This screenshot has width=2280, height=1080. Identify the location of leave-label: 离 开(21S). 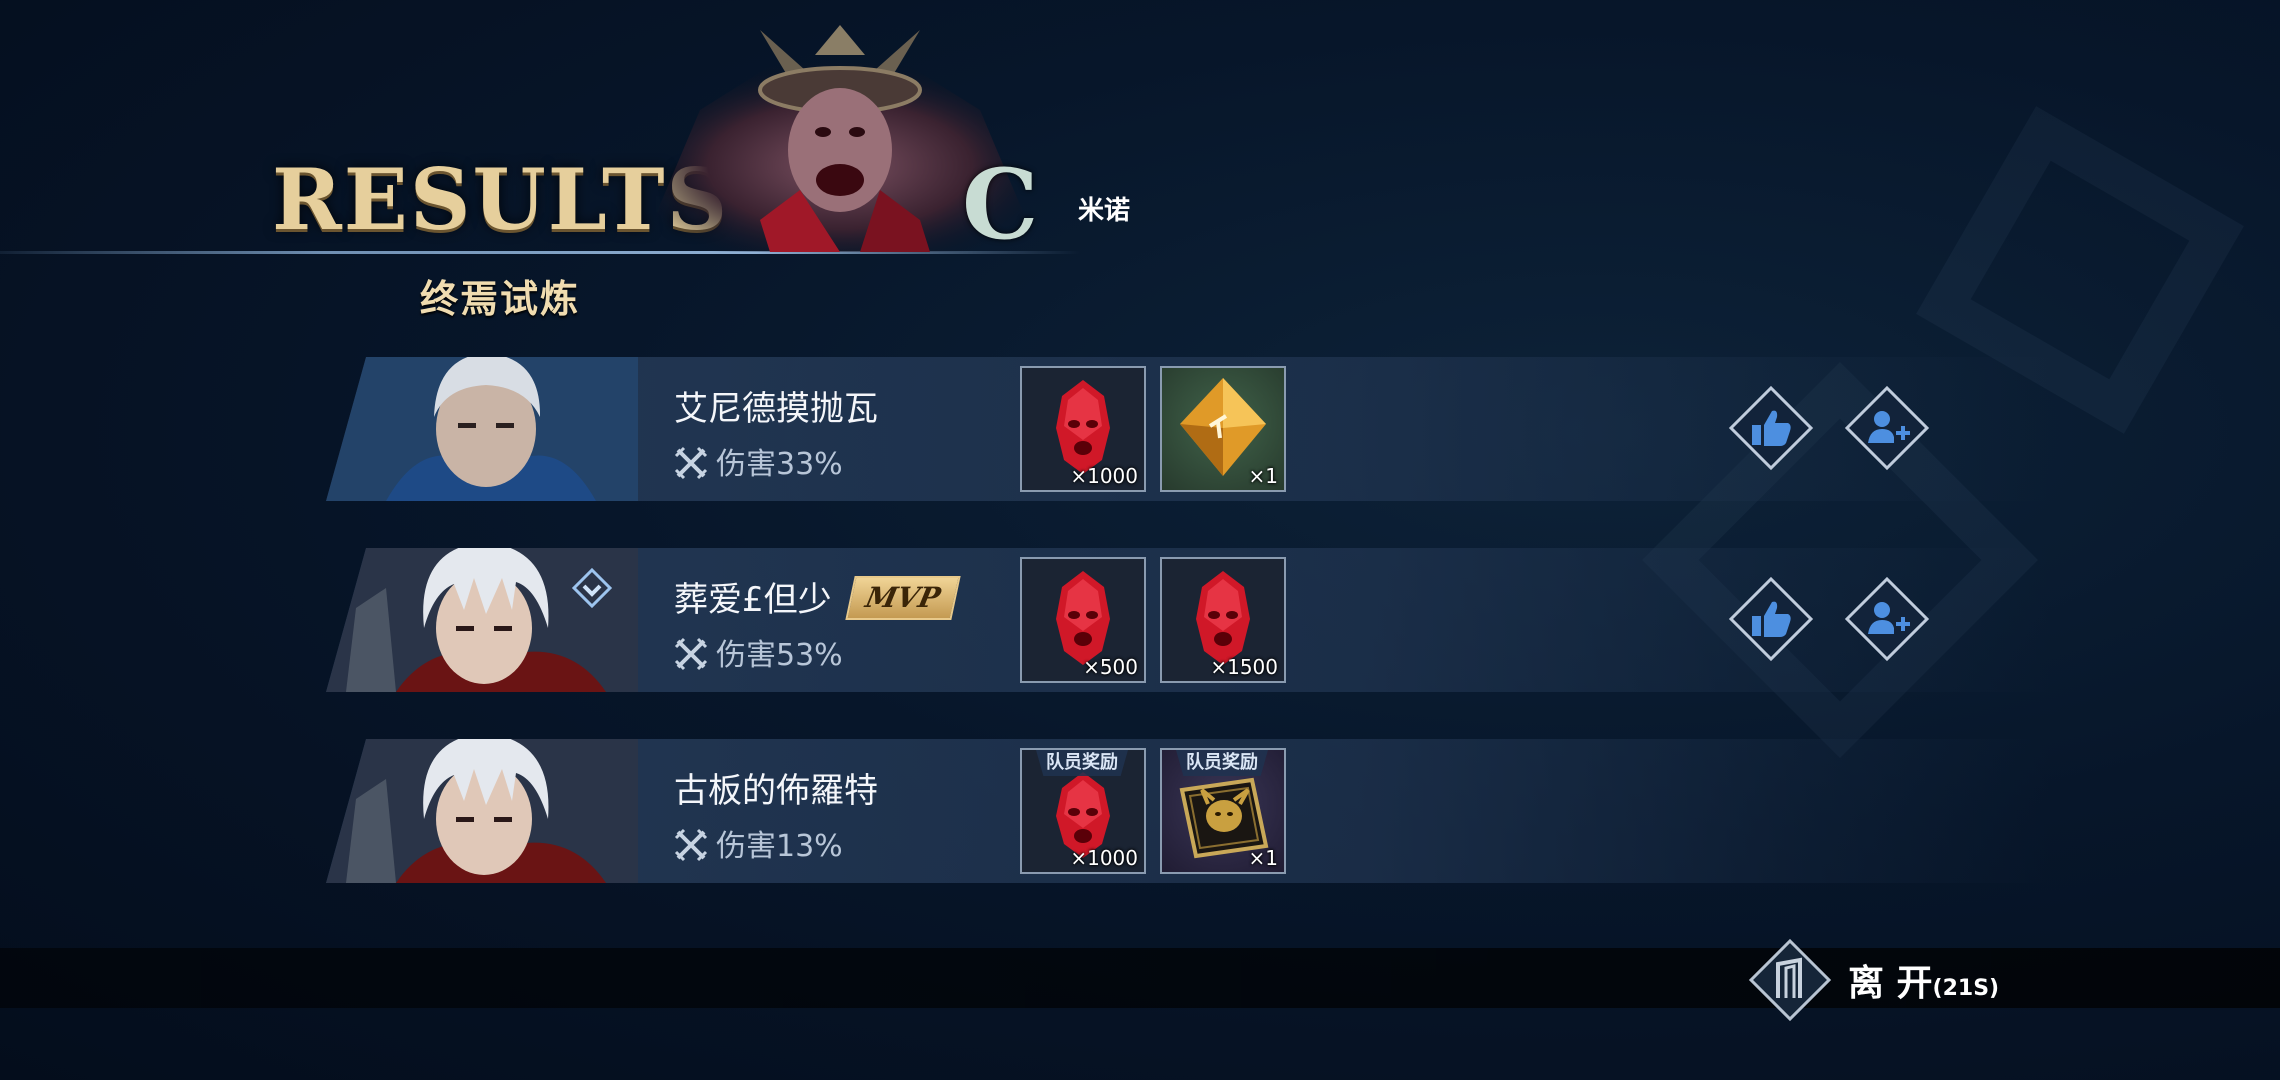
(1923, 980).